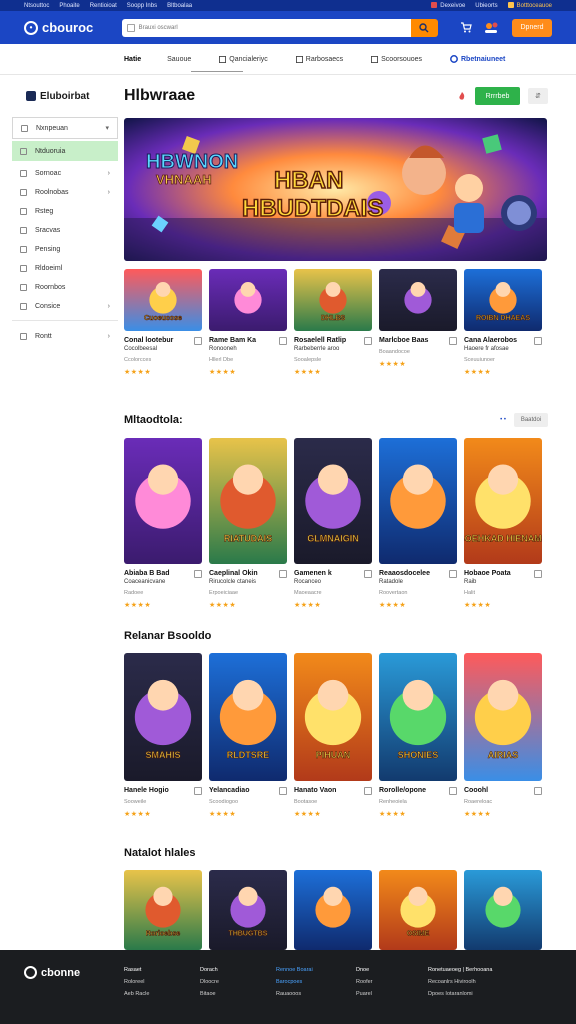  Describe the element at coordinates (136, 970) in the screenshot. I see `footer-link: Rasaet` at that location.